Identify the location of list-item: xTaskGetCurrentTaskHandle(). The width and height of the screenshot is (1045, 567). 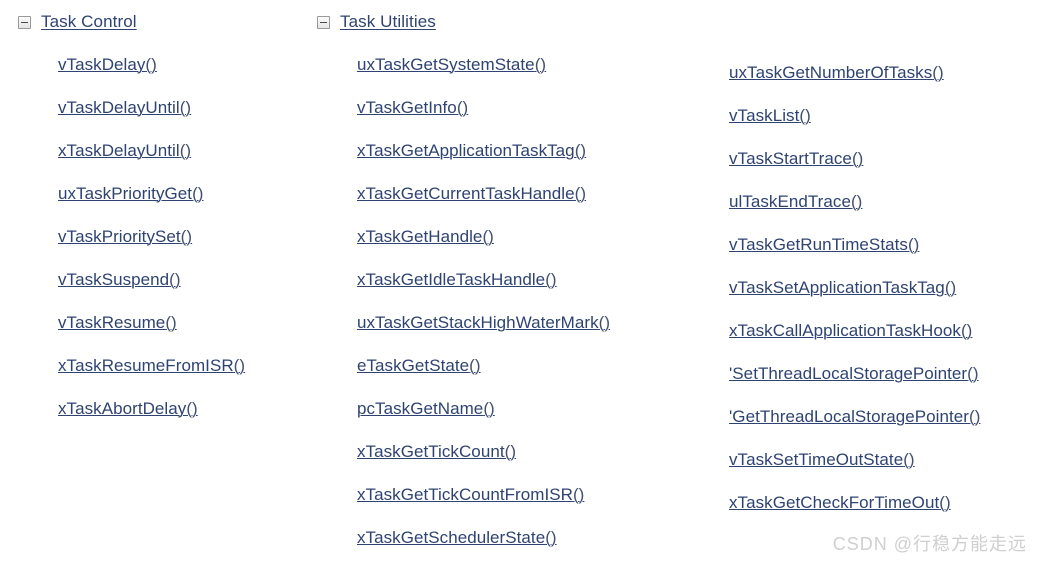
(508, 193).